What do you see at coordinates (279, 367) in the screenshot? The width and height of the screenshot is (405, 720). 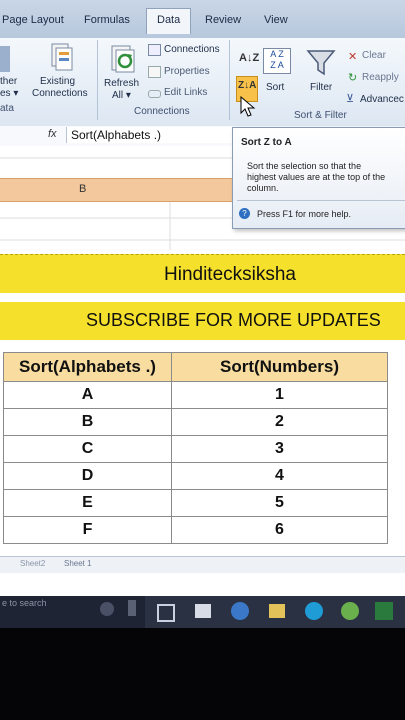 I see `table-header-numbers: Sort(Numbers)` at bounding box center [279, 367].